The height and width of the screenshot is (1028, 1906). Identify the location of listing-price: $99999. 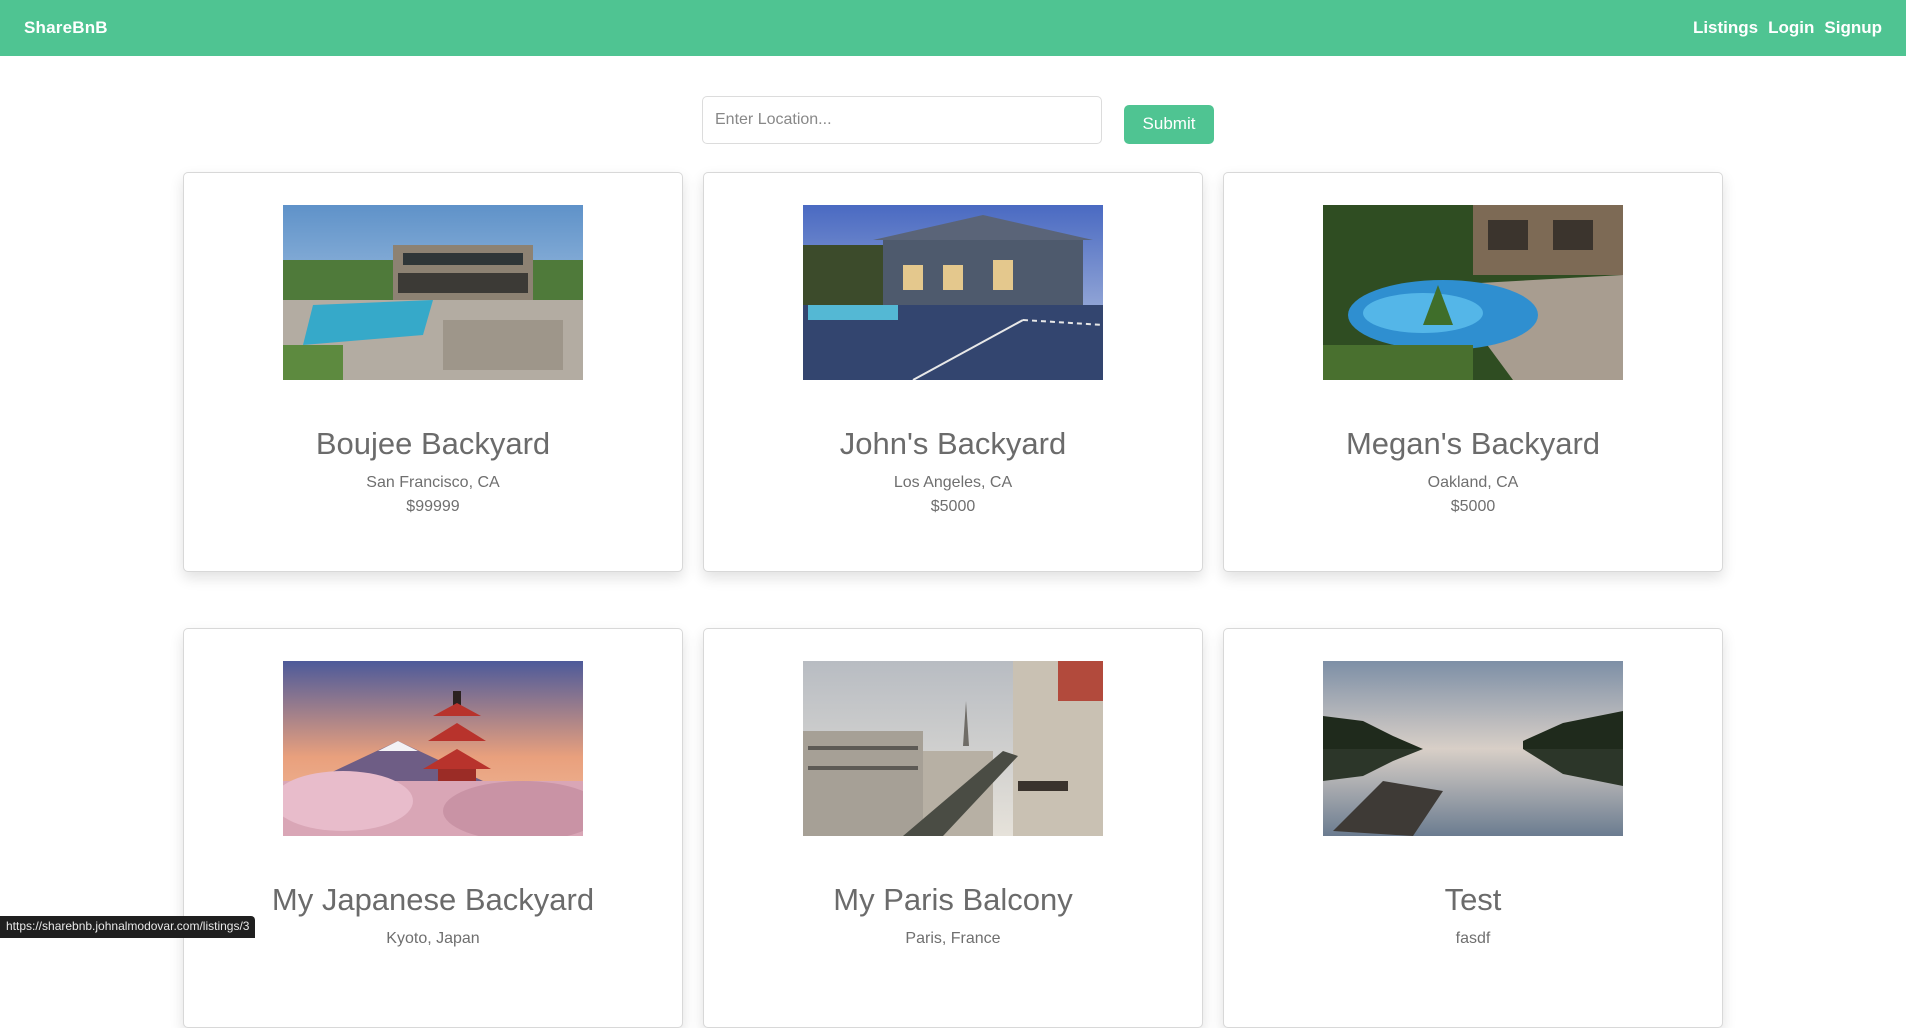
(433, 506).